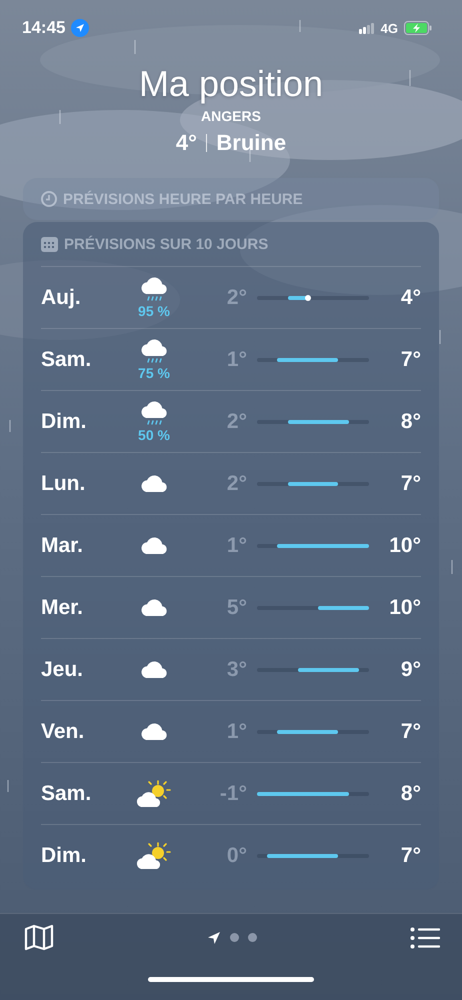 Image resolution: width=462 pixels, height=1000 pixels. What do you see at coordinates (237, 608) in the screenshot?
I see `low-temperature: 5°` at bounding box center [237, 608].